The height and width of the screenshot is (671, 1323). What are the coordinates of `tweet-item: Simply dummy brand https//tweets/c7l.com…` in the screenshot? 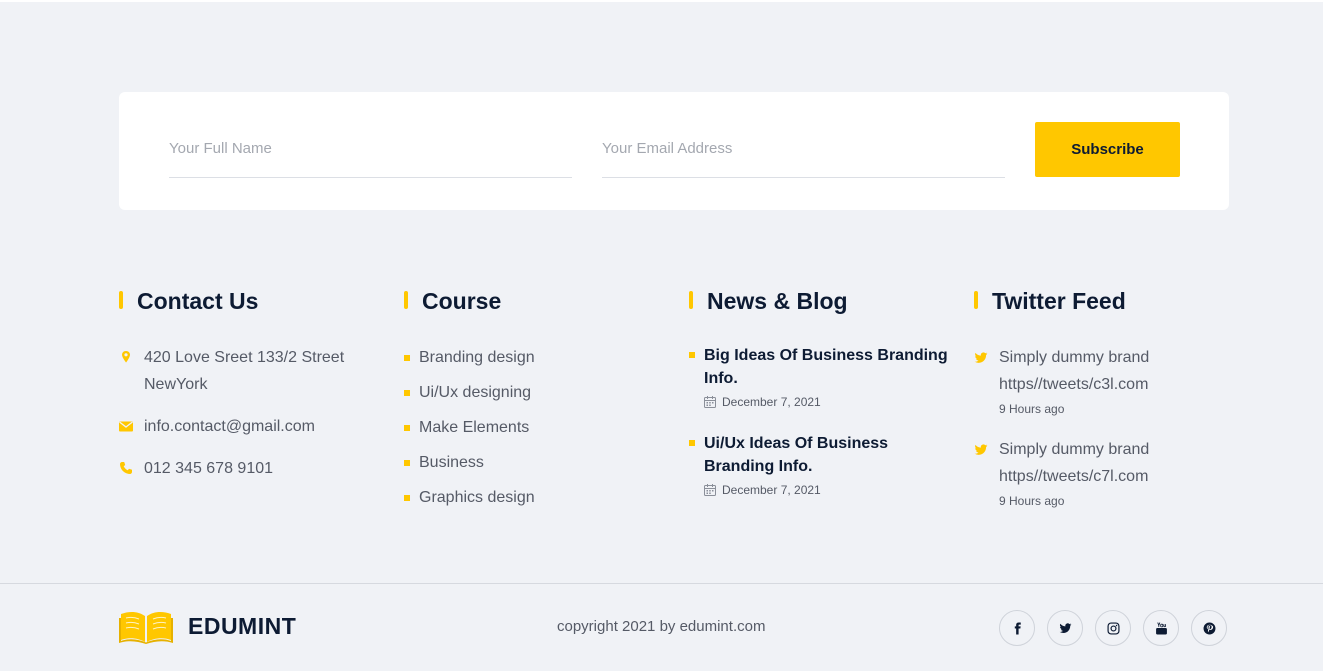 It's located at (1104, 482).